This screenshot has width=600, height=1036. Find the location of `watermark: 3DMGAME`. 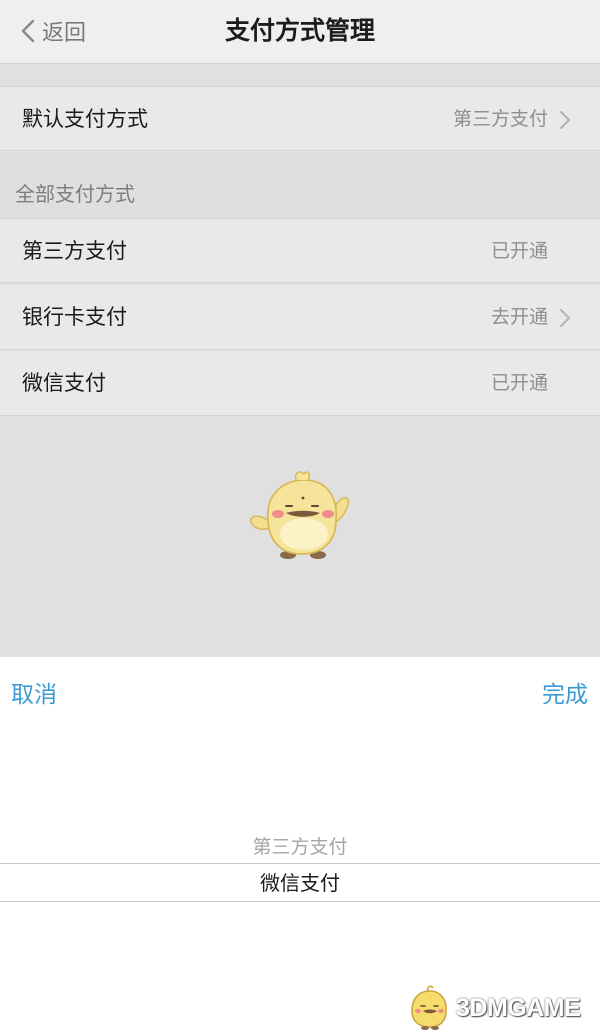

watermark: 3DMGAME is located at coordinates (501, 1008).